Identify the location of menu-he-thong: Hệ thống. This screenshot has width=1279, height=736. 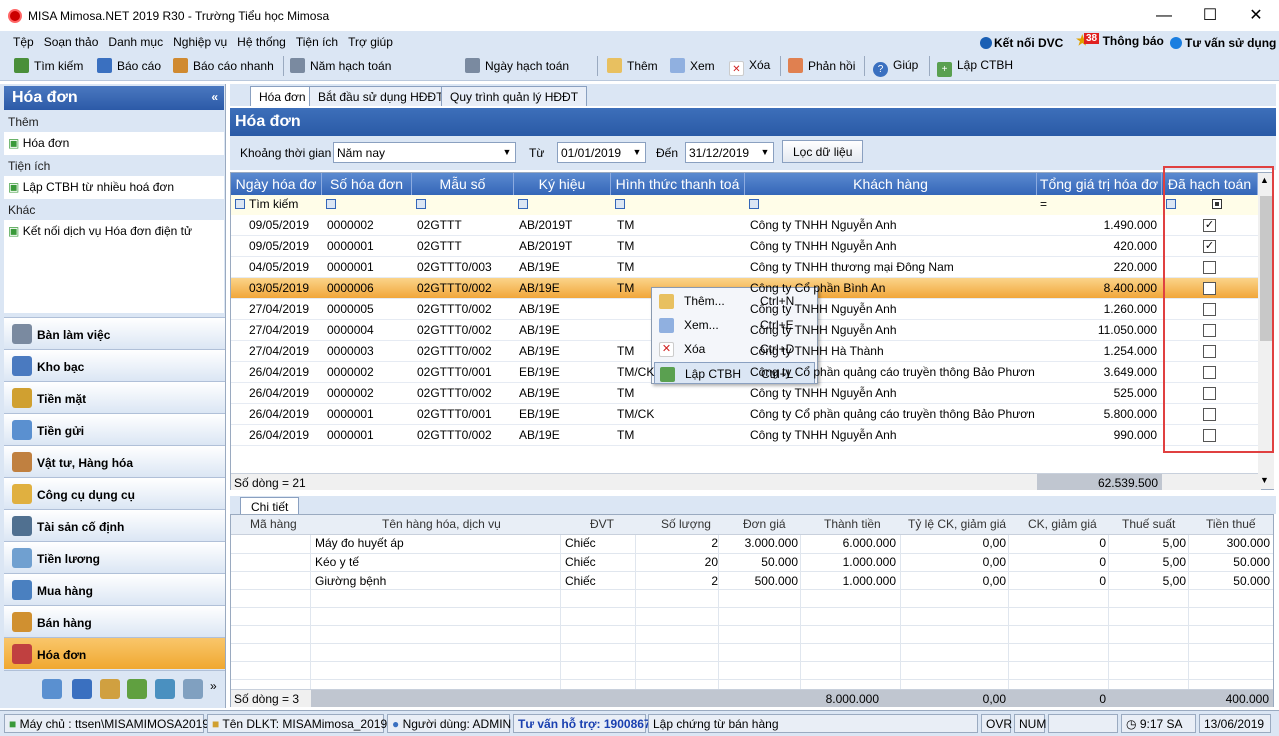
(261, 40).